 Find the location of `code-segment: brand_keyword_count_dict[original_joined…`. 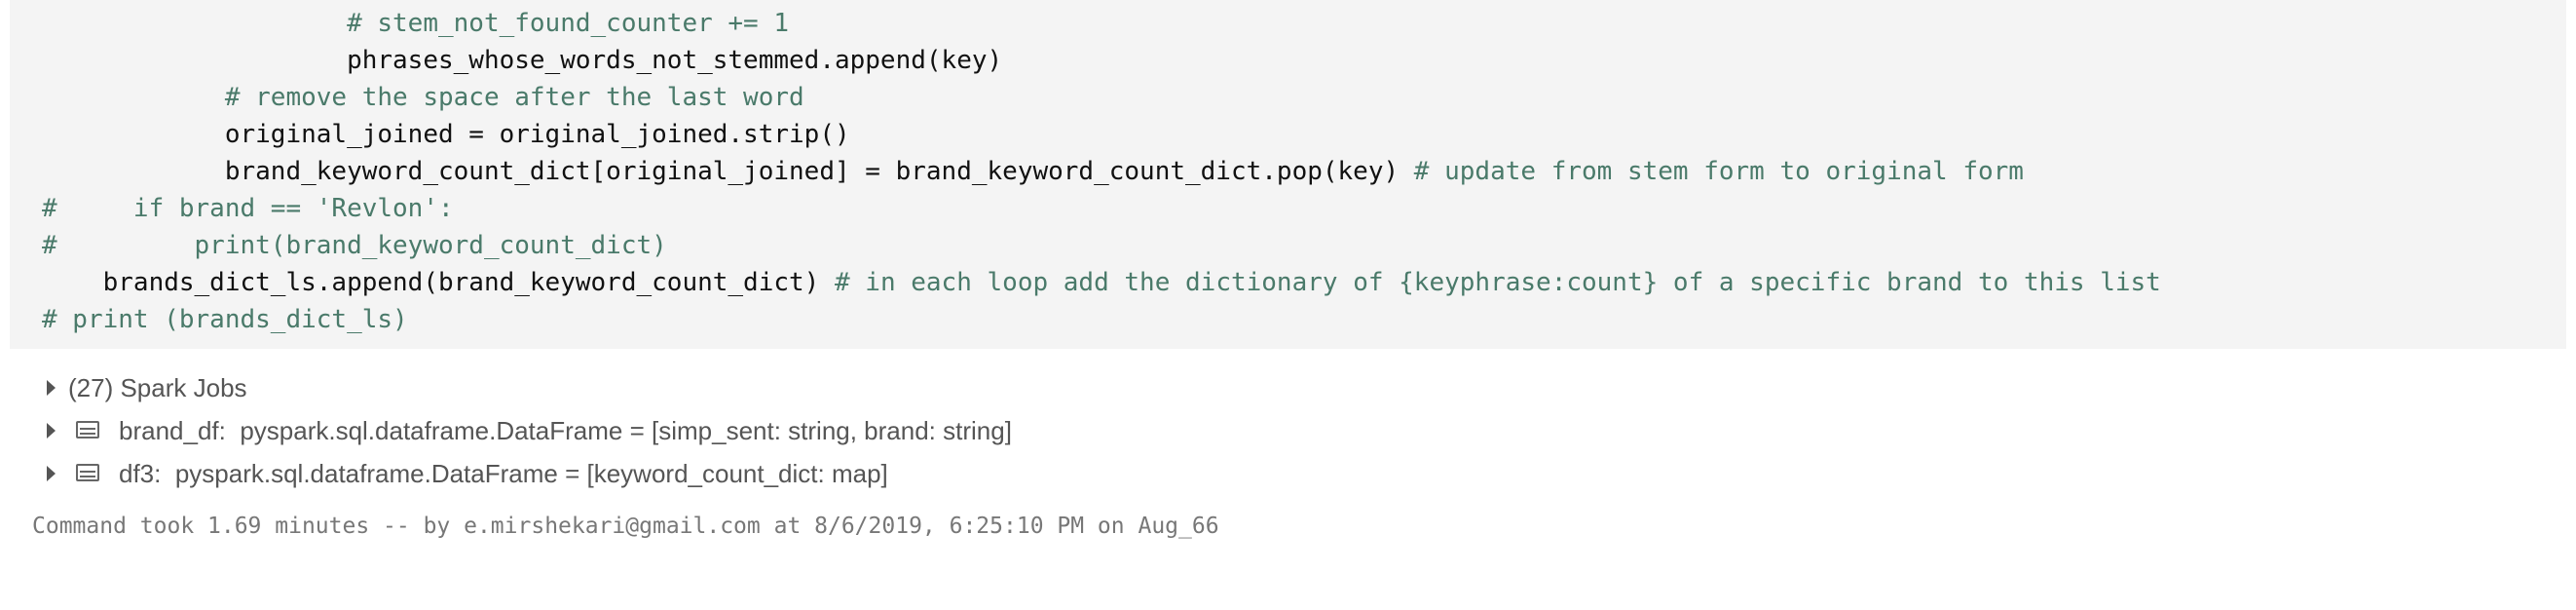

code-segment: brand_keyword_count_dict[original_joined… is located at coordinates (721, 171).